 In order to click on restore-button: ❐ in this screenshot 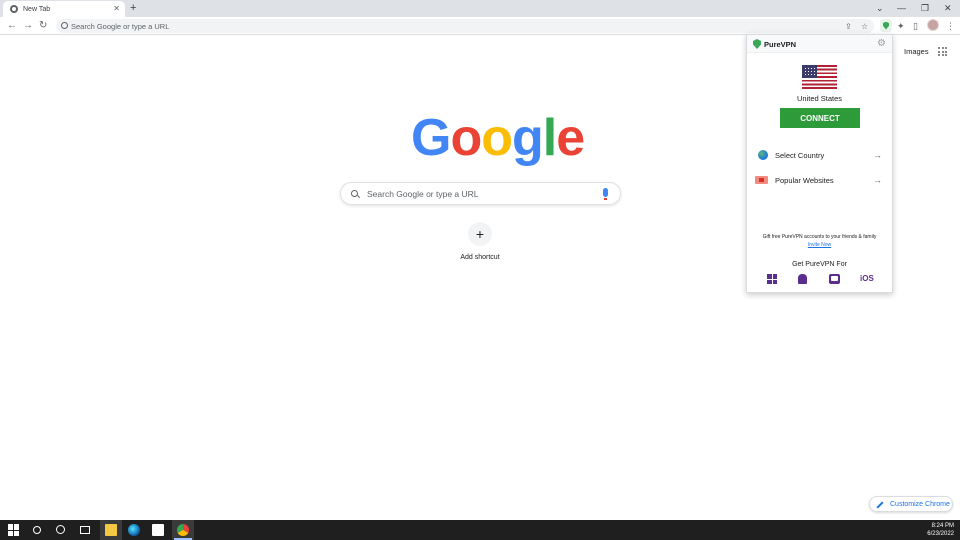, I will do `click(925, 8)`.